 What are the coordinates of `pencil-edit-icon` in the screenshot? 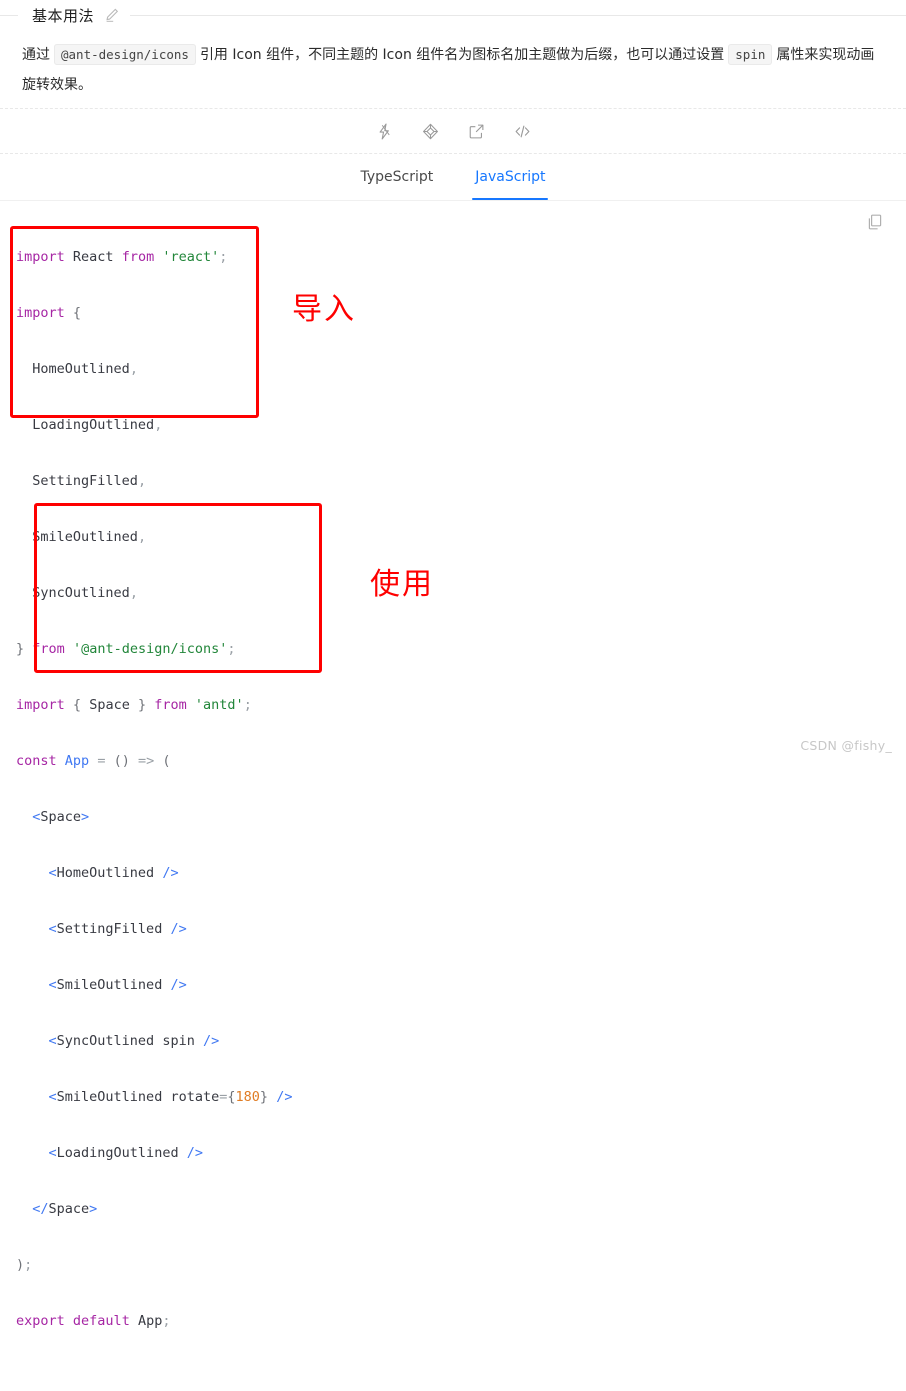 It's located at (112, 15).